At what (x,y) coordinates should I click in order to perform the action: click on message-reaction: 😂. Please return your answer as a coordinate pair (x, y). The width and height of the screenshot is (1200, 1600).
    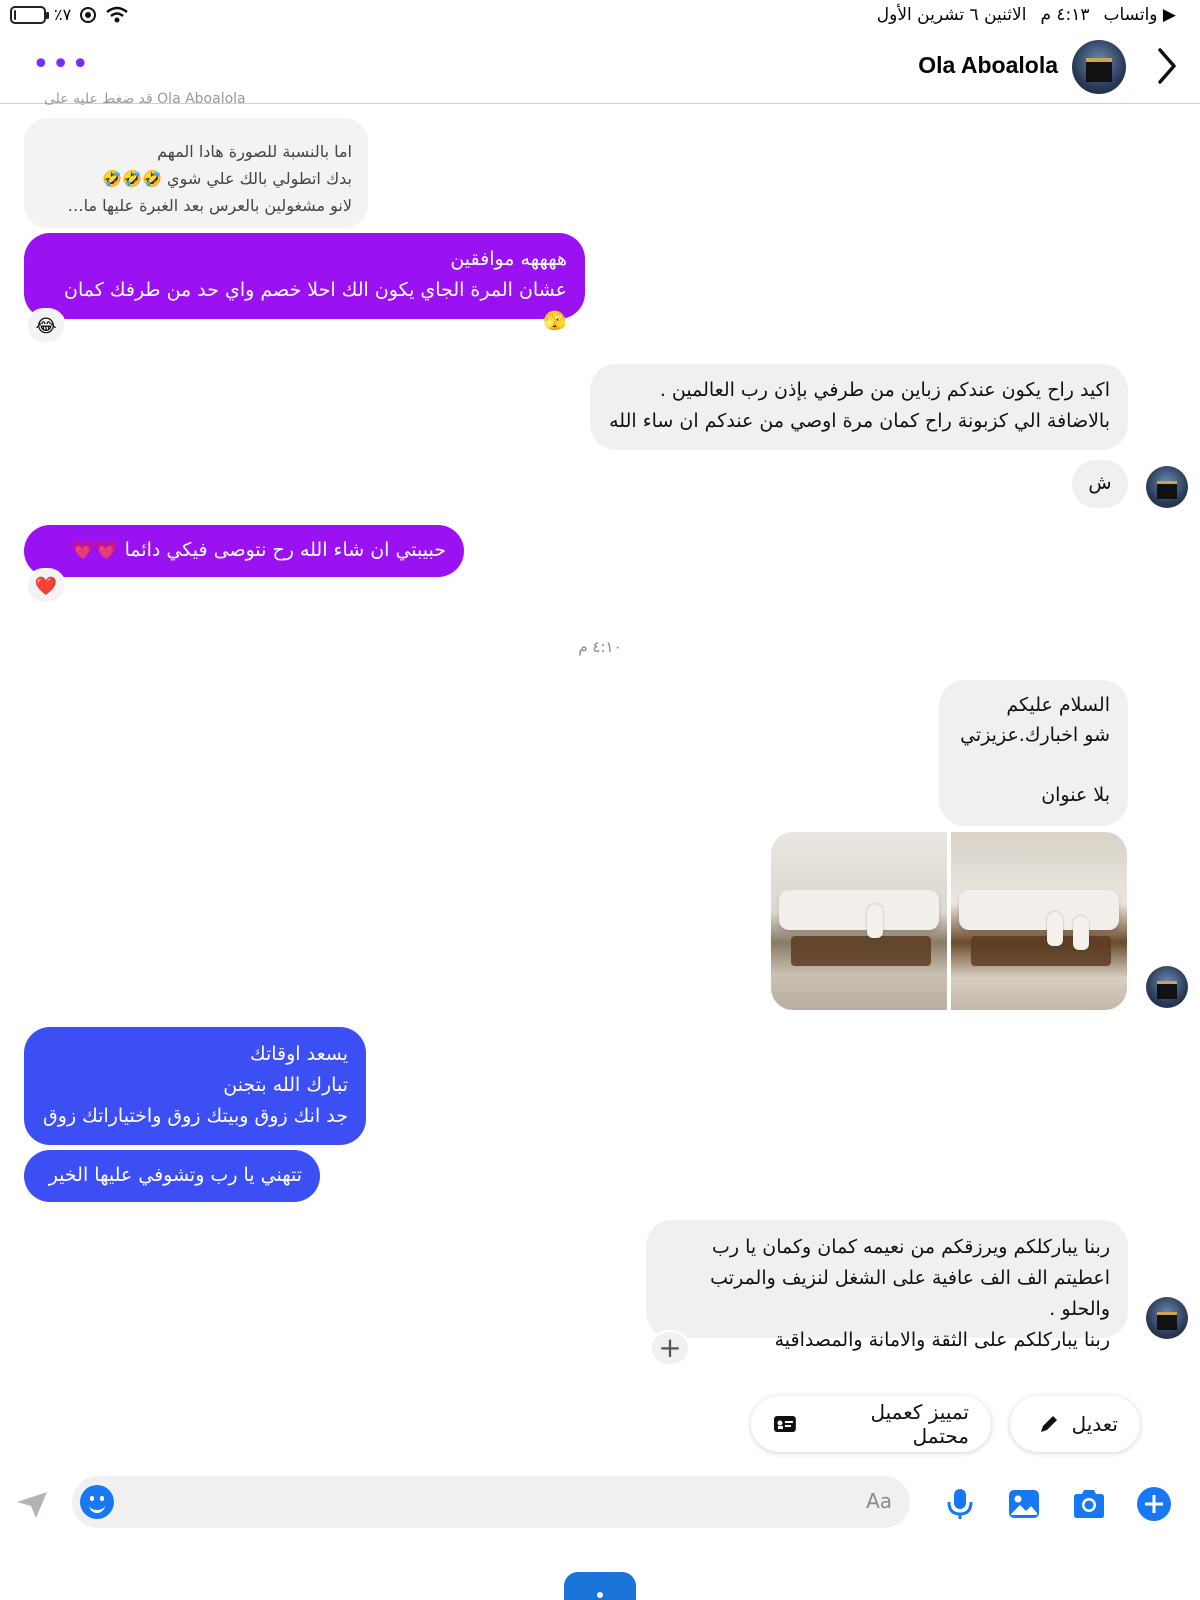
    Looking at the image, I should click on (46, 326).